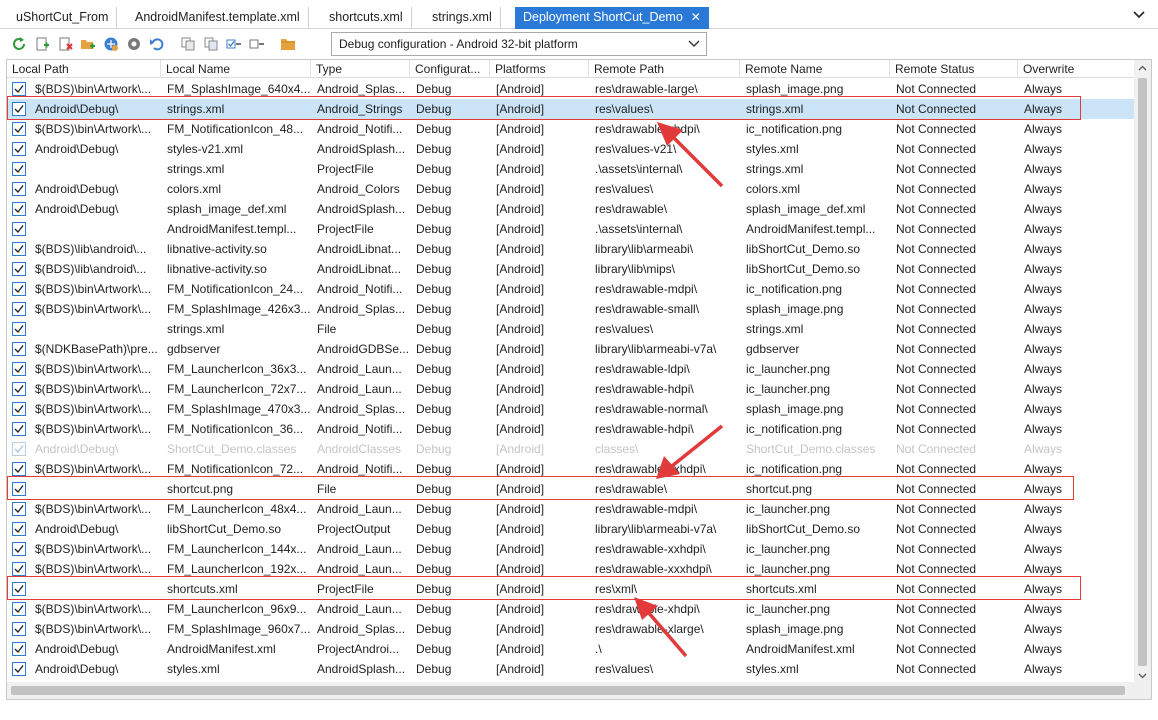  Describe the element at coordinates (65, 44) in the screenshot. I see `remove-file-icon` at that location.